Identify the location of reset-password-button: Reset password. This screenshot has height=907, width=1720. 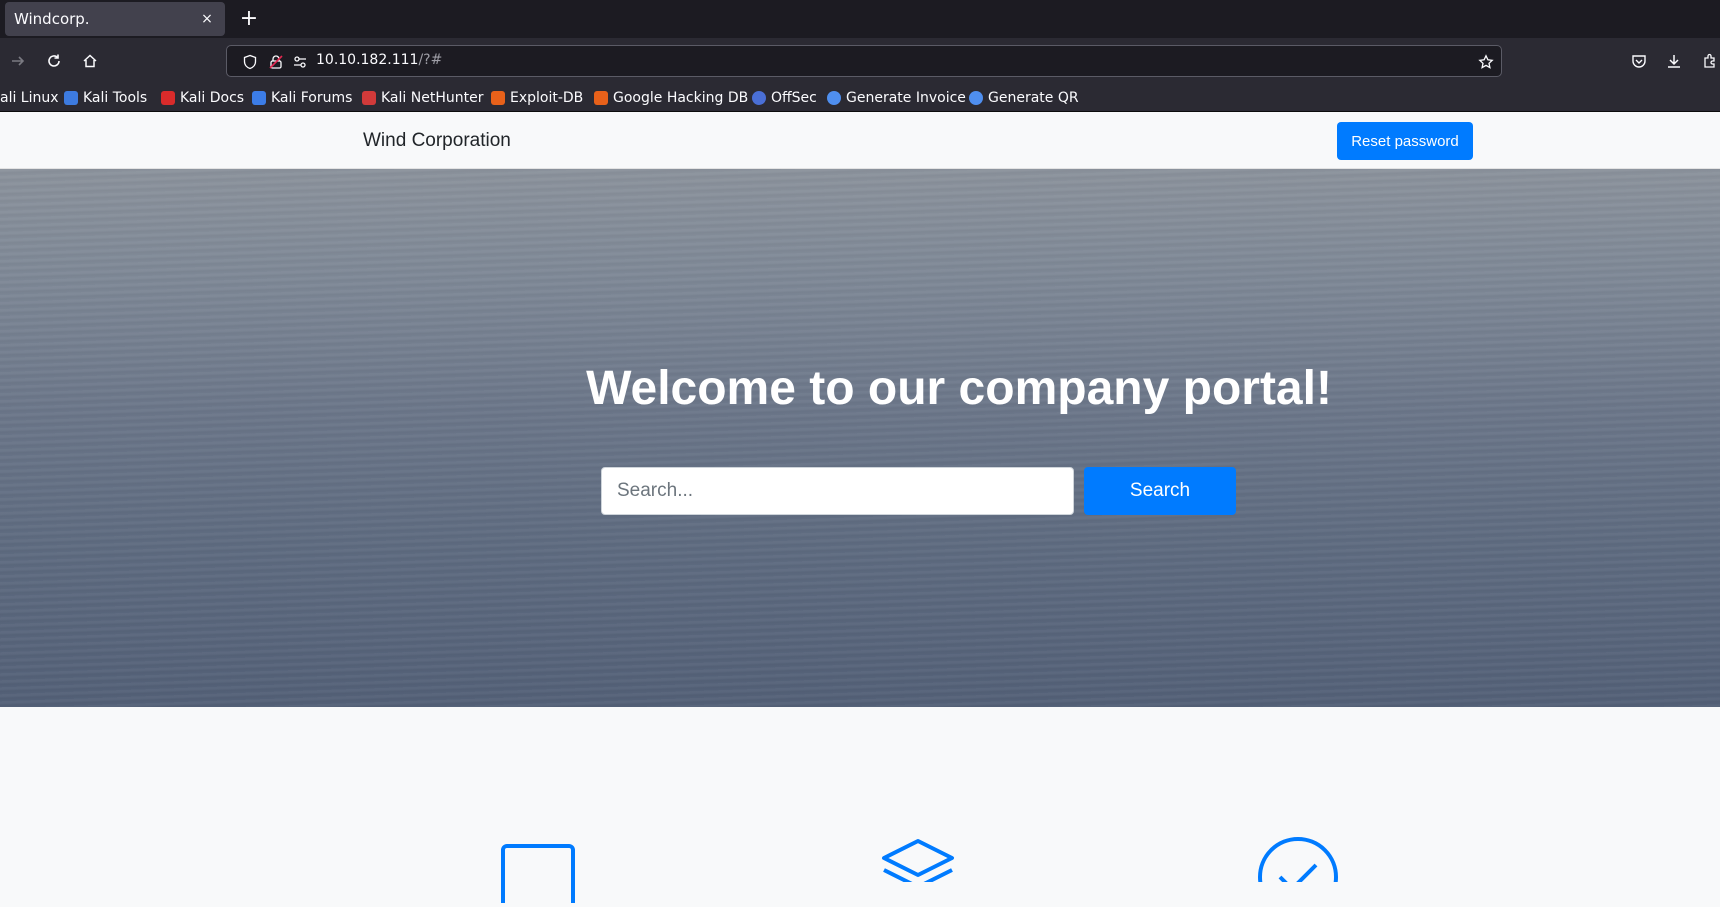
(1405, 141).